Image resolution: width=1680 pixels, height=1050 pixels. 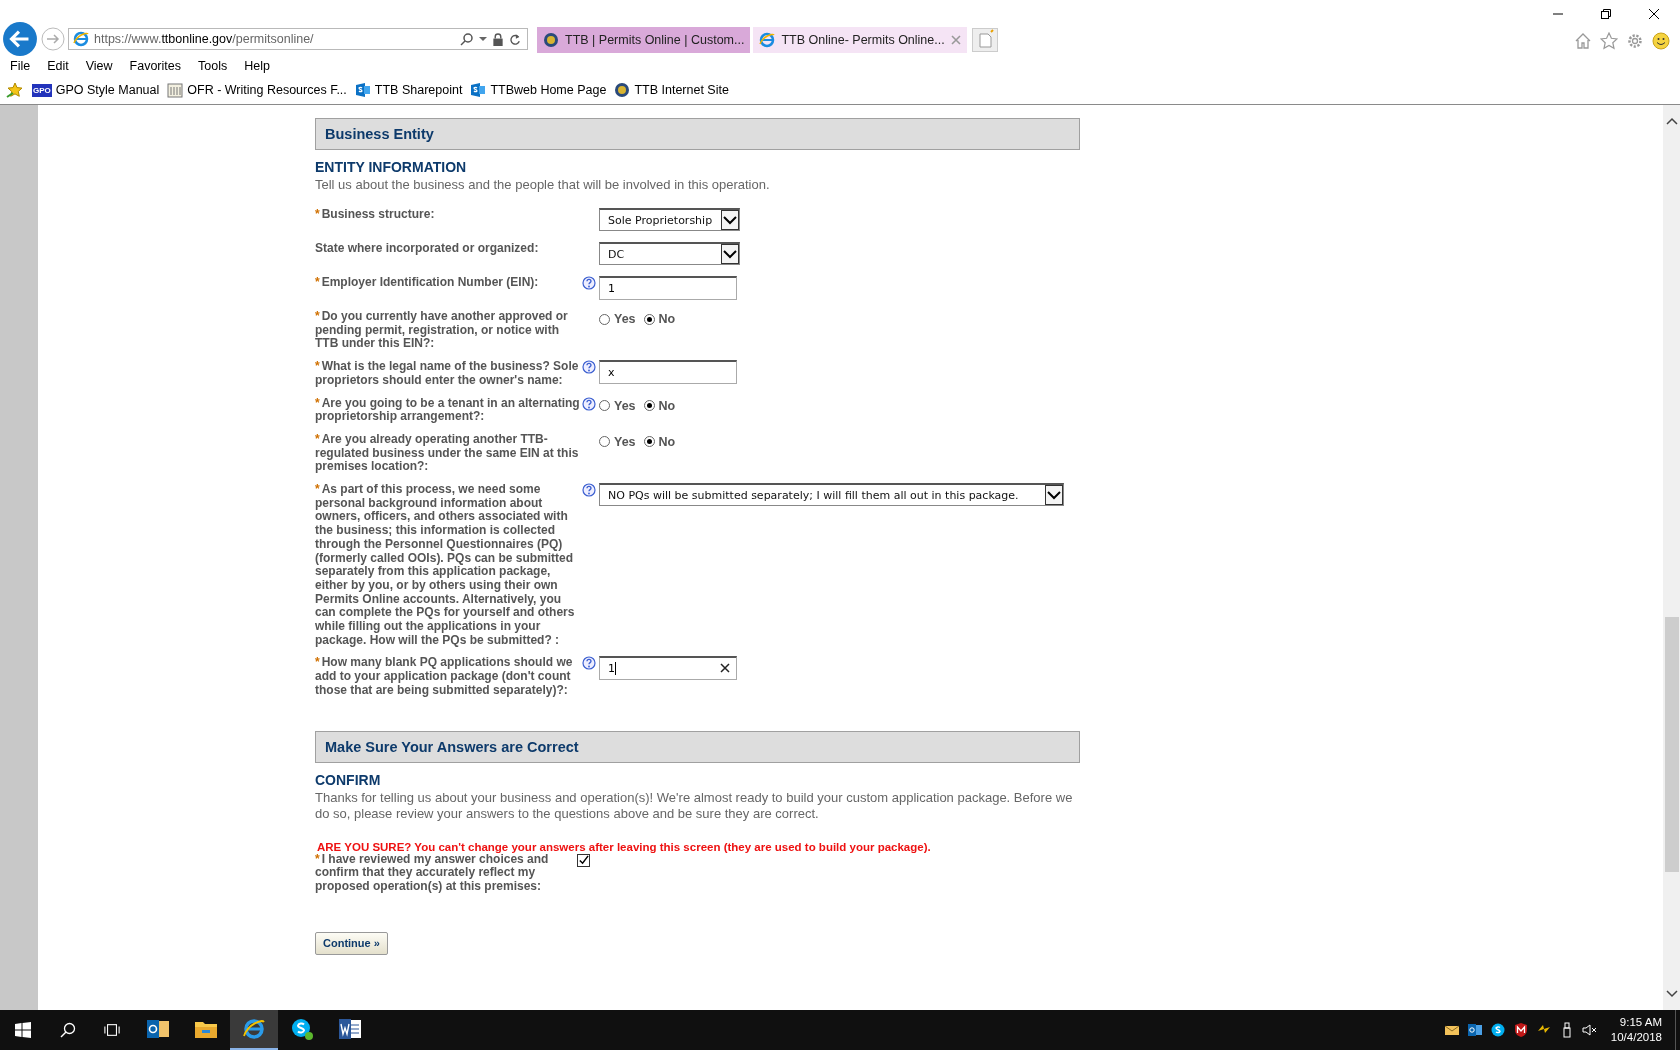 I want to click on continue-button: Continue », so click(x=351, y=943).